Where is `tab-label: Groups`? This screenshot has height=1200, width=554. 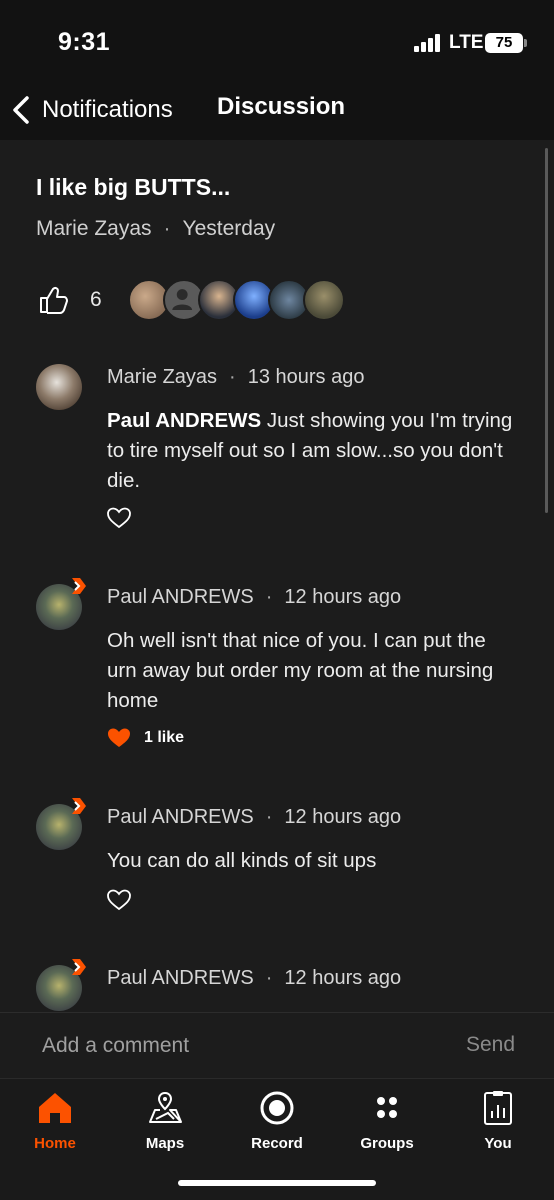
tab-label: Groups is located at coordinates (387, 1143).